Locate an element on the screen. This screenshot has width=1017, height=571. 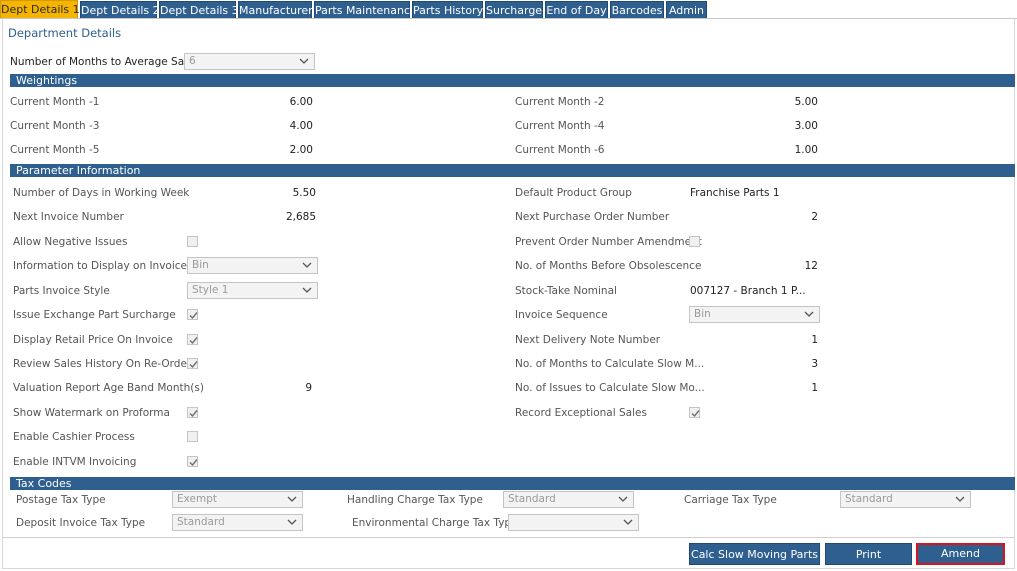
avg-months-value: 6 is located at coordinates (192, 61).